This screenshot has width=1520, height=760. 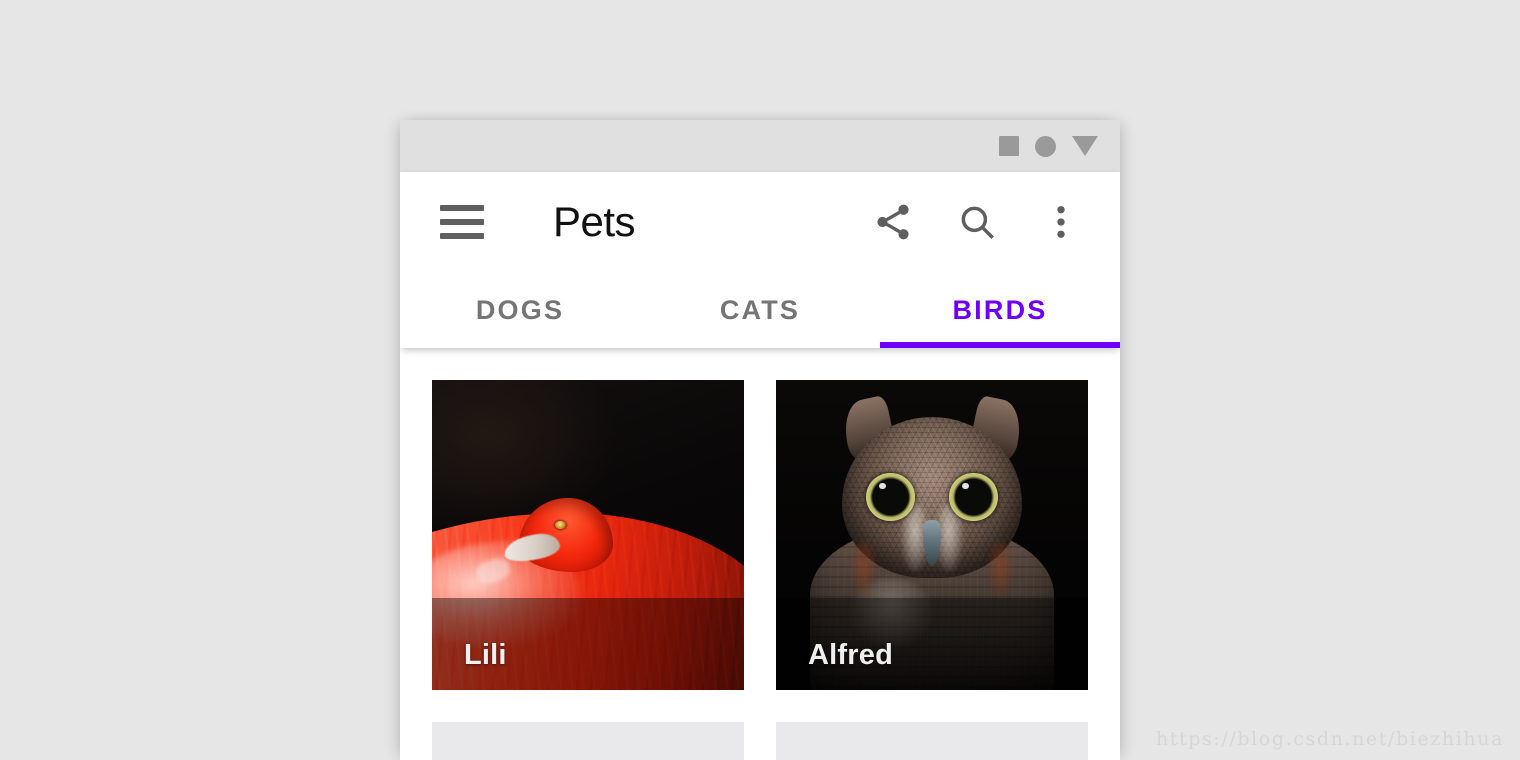 I want to click on tab-label: DOGS, so click(x=520, y=309).